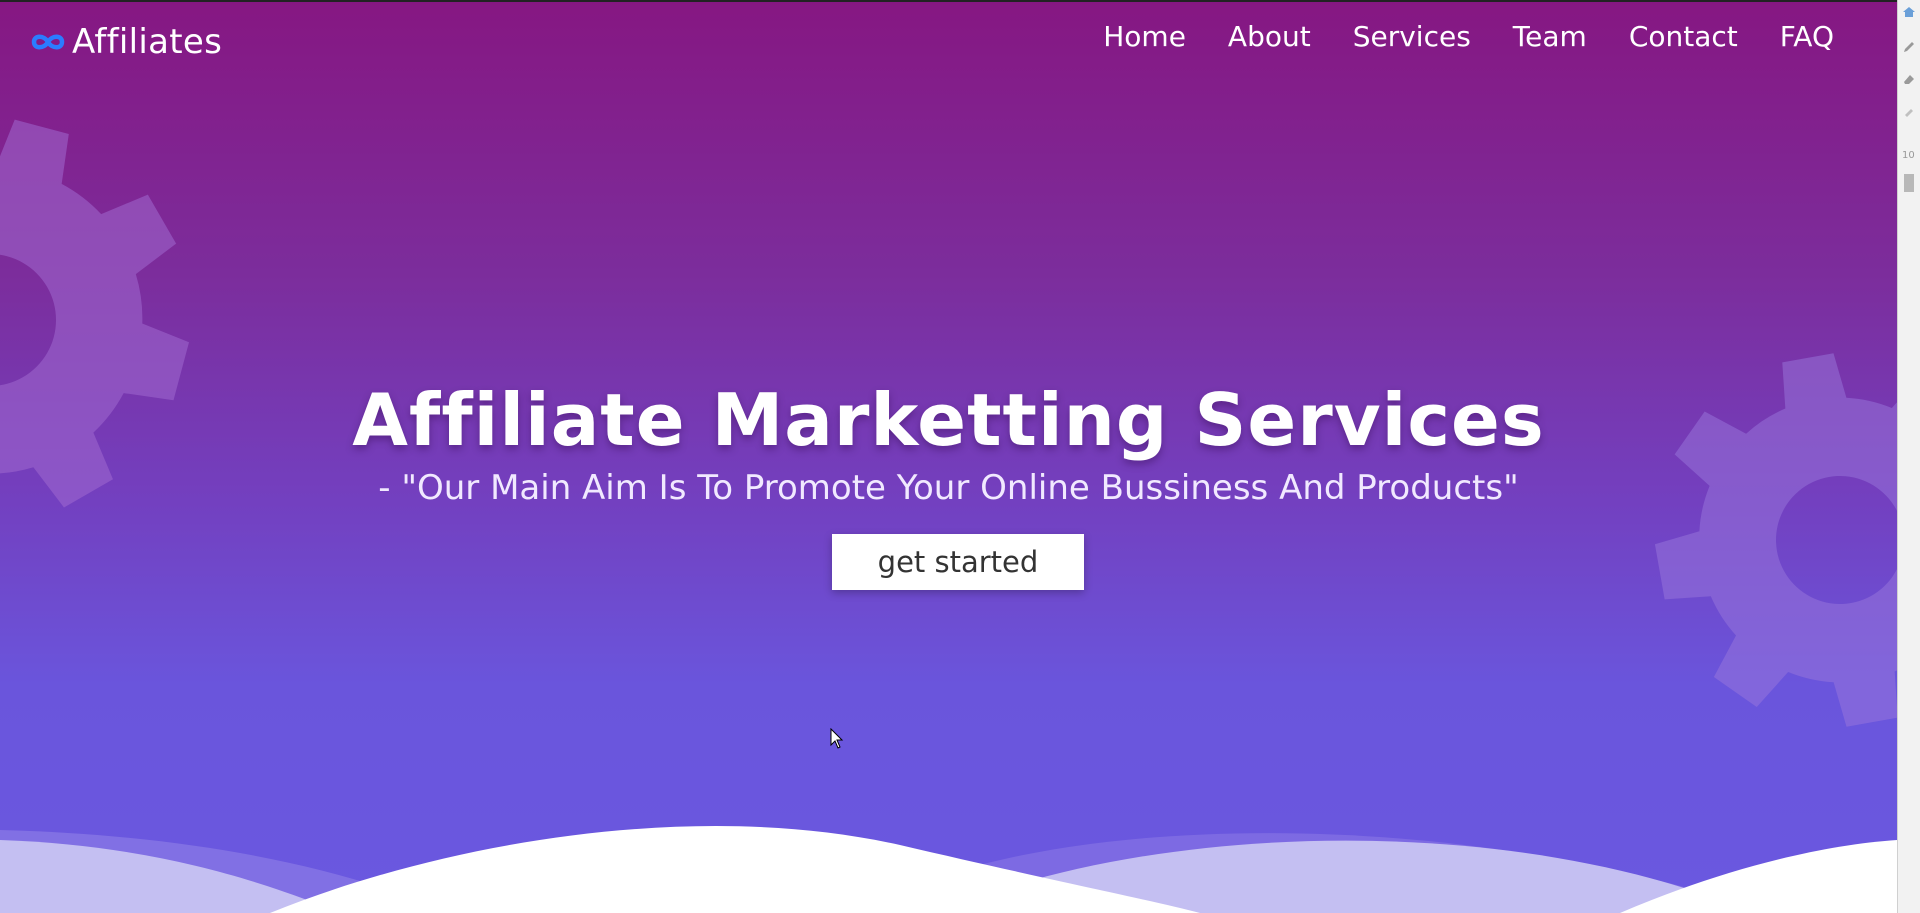  I want to click on nav-services: Services, so click(1412, 37).